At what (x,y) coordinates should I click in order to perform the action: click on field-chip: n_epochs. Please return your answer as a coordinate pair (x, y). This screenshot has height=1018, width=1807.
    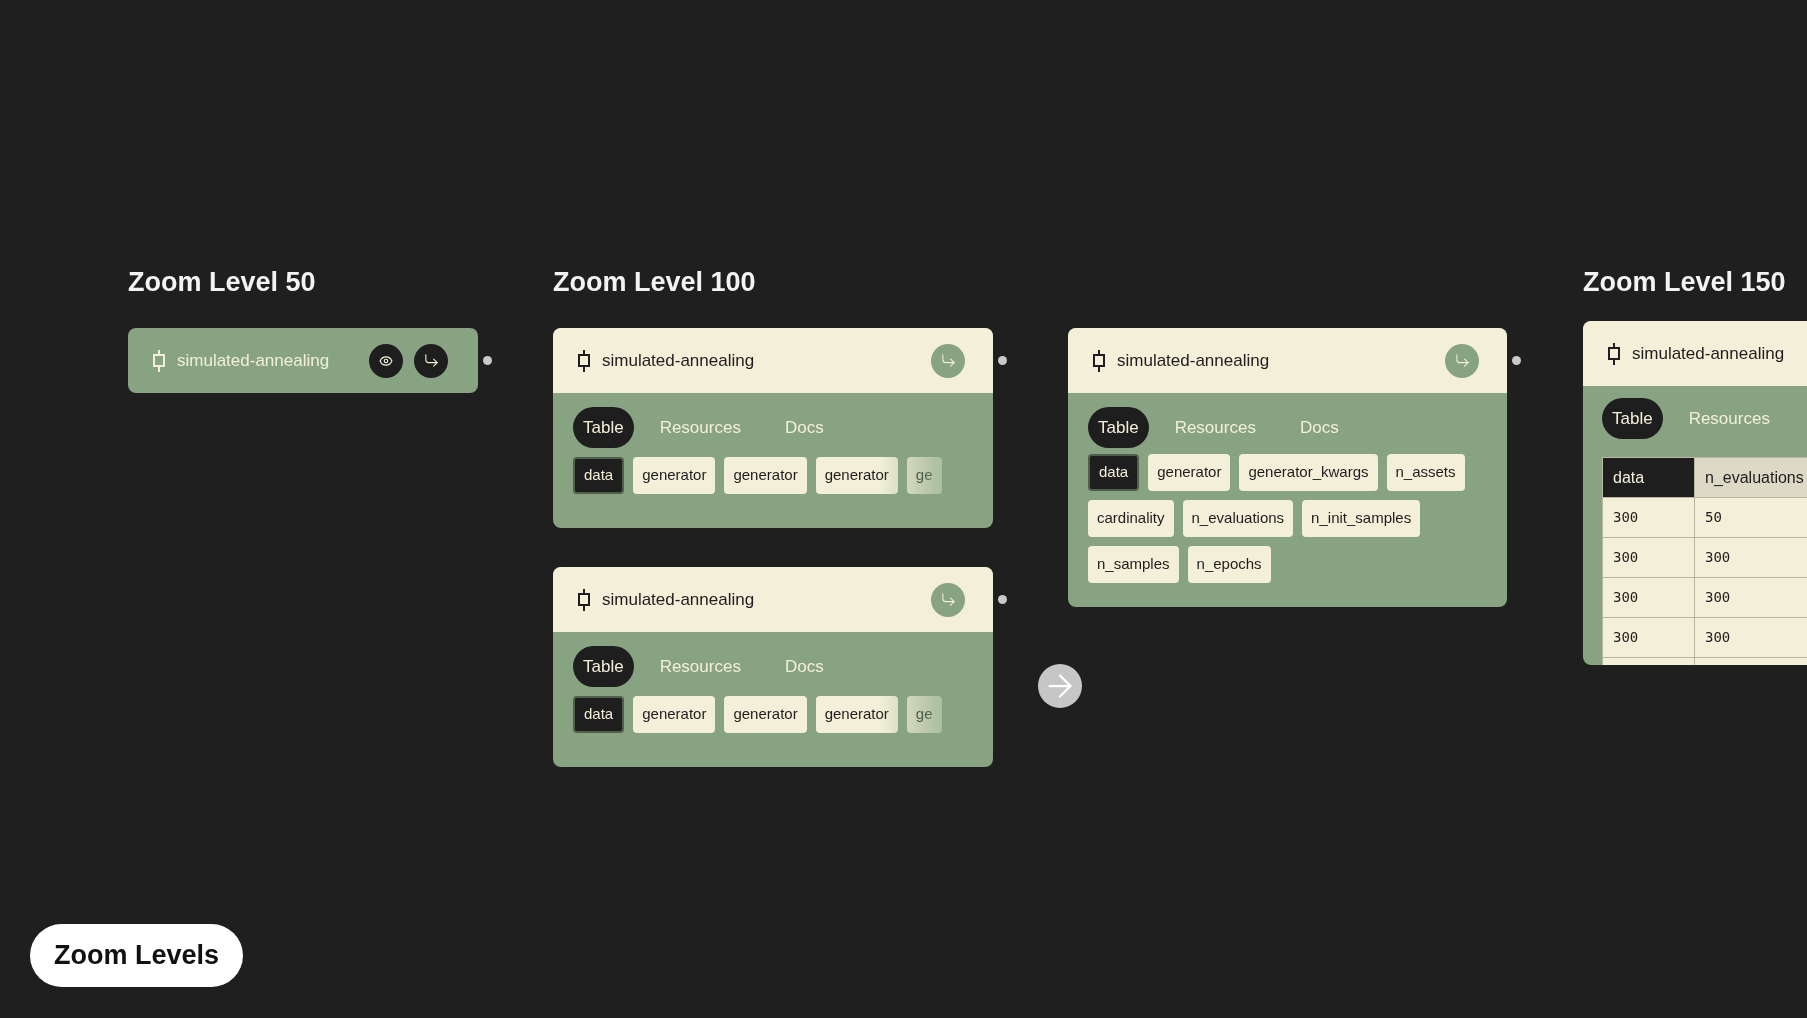
    Looking at the image, I should click on (1229, 564).